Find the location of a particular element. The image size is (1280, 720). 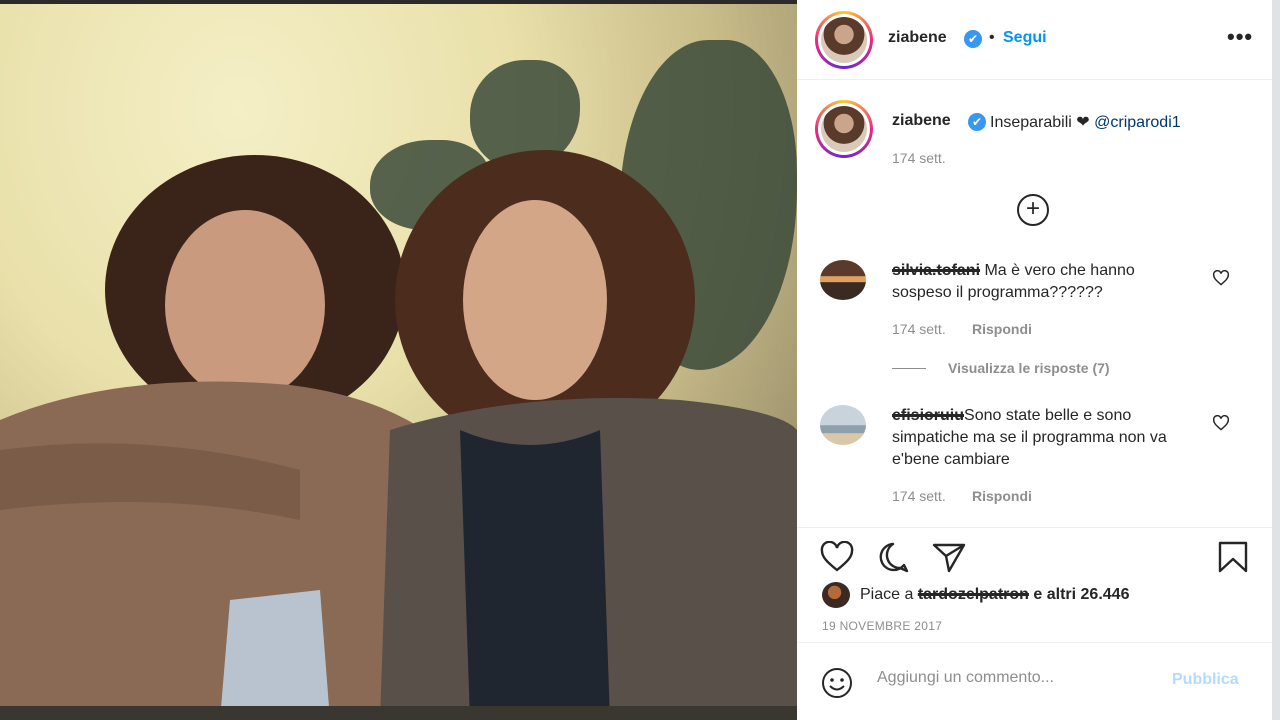

comment-icon is located at coordinates (893, 557).